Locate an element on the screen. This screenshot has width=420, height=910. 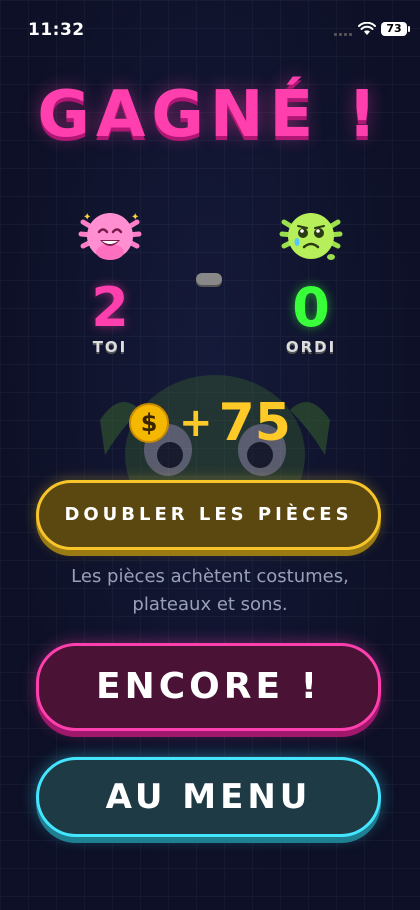
status-time: 11:32 is located at coordinates (56, 30).